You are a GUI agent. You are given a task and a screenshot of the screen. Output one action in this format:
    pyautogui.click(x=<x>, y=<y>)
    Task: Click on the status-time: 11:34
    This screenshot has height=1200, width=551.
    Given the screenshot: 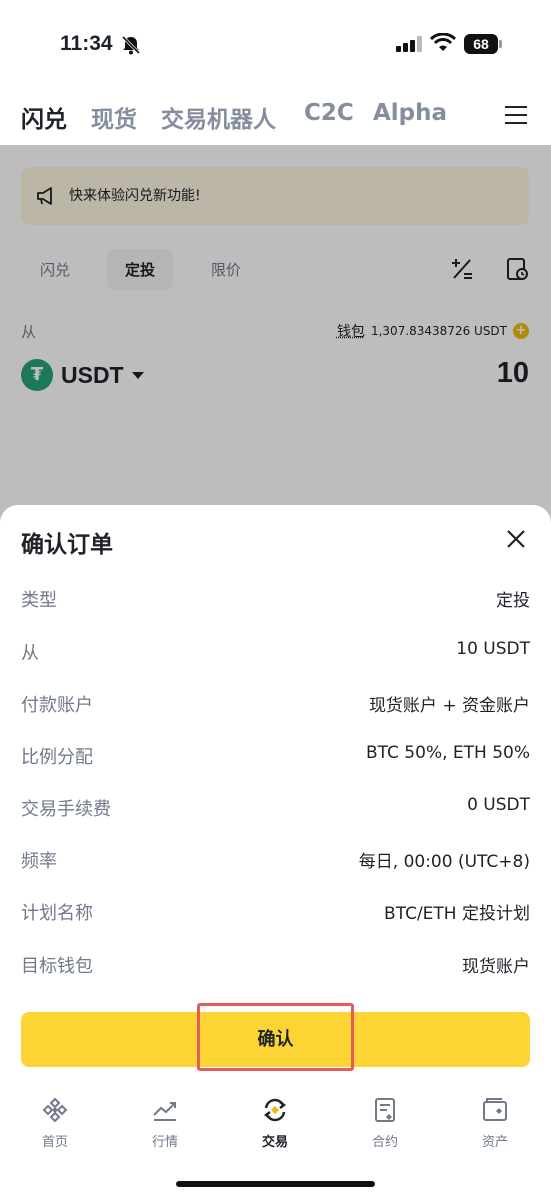 What is the action you would take?
    pyautogui.click(x=86, y=43)
    